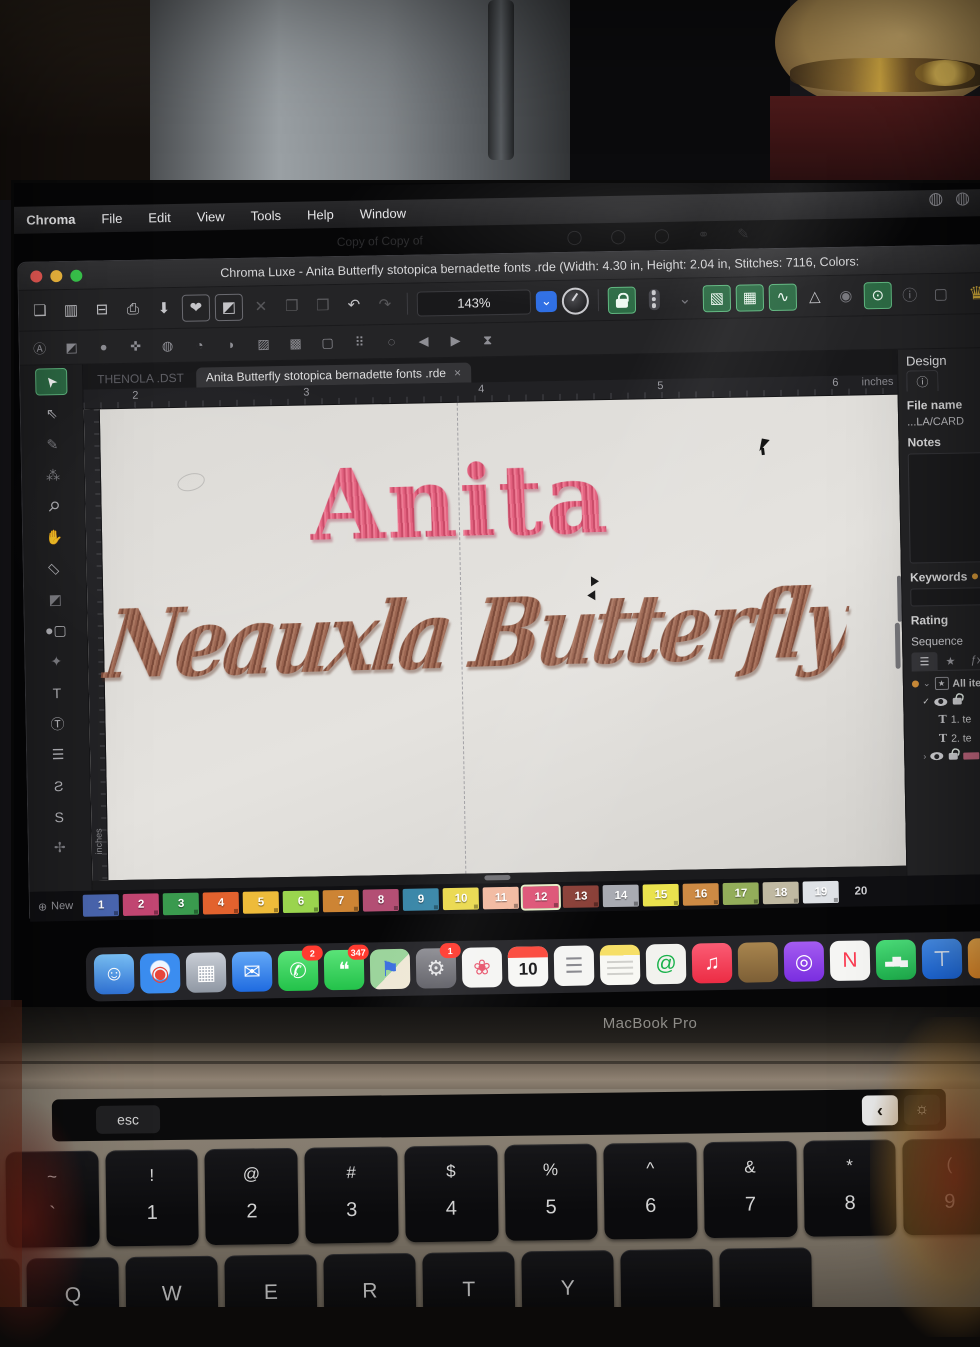 The height and width of the screenshot is (1347, 980). I want to click on text-tool-icon: T, so click(57, 693).